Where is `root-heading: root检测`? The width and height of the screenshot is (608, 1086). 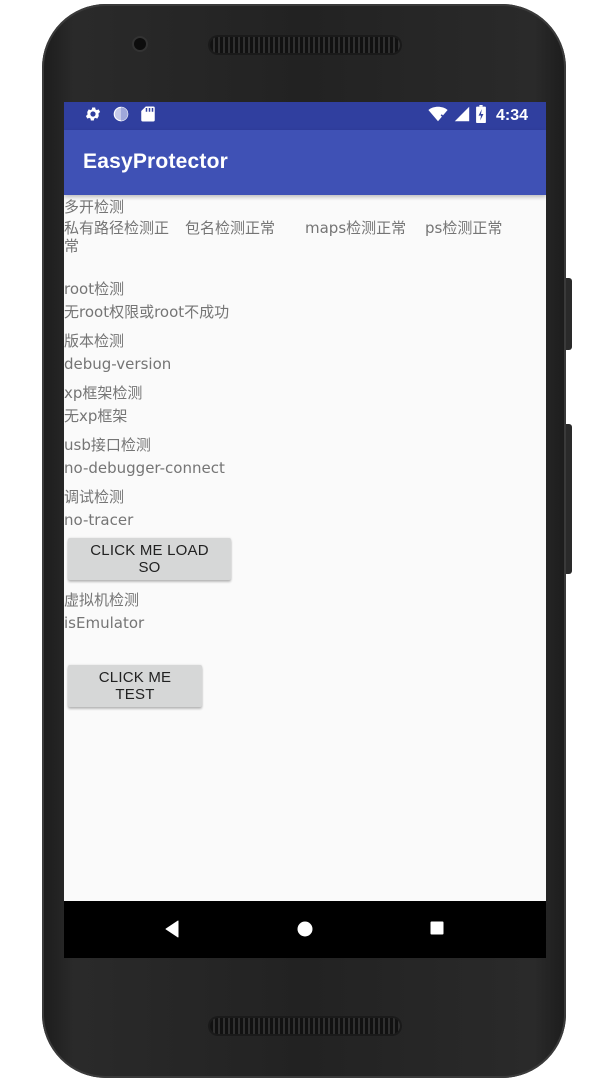
root-heading: root检测 is located at coordinates (94, 289).